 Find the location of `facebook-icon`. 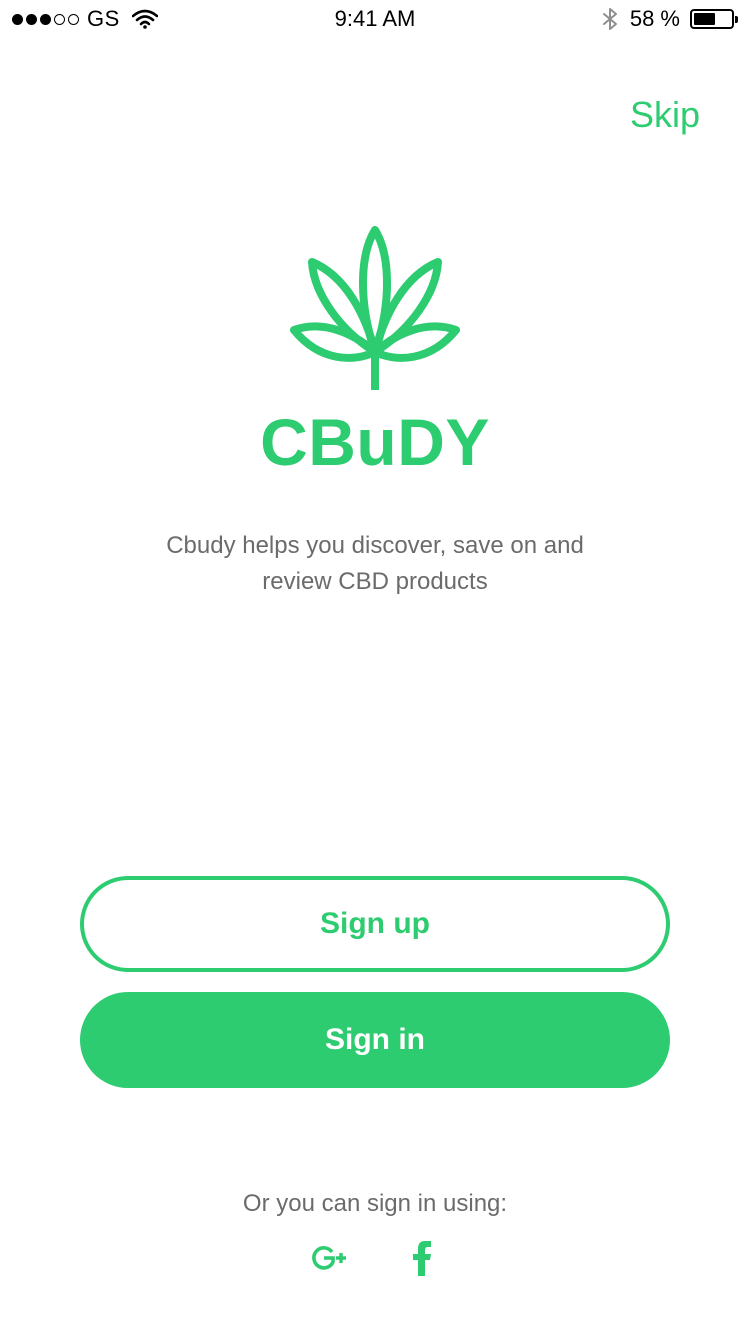

facebook-icon is located at coordinates (422, 1258).